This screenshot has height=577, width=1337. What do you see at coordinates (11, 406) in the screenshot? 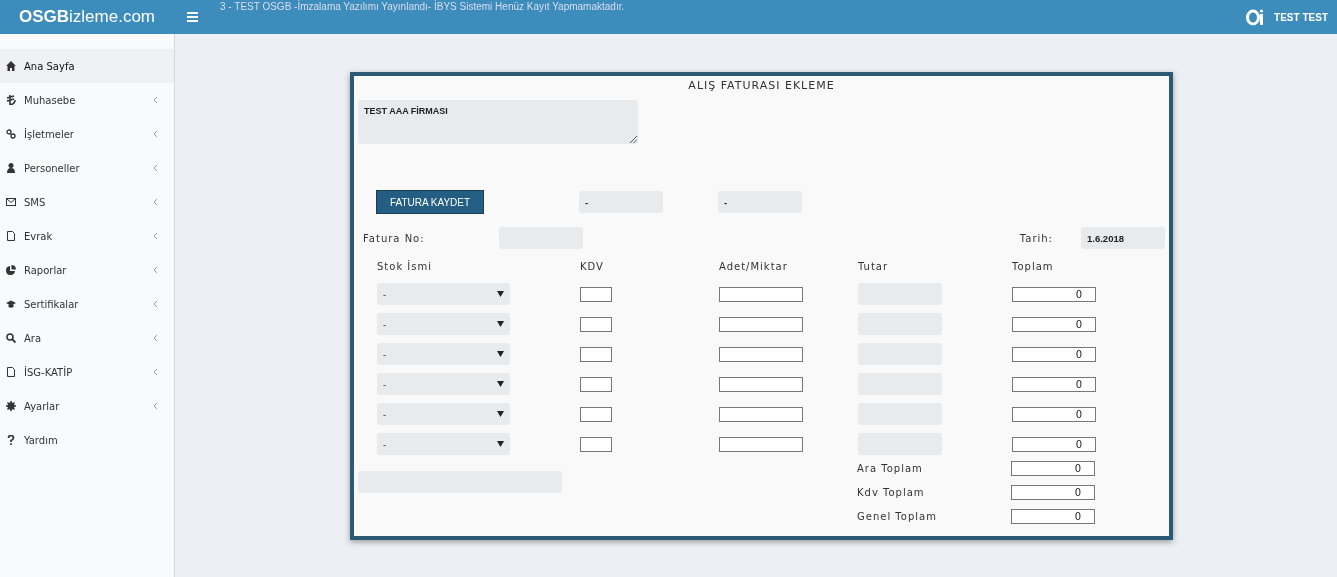
I see `settings-icon` at bounding box center [11, 406].